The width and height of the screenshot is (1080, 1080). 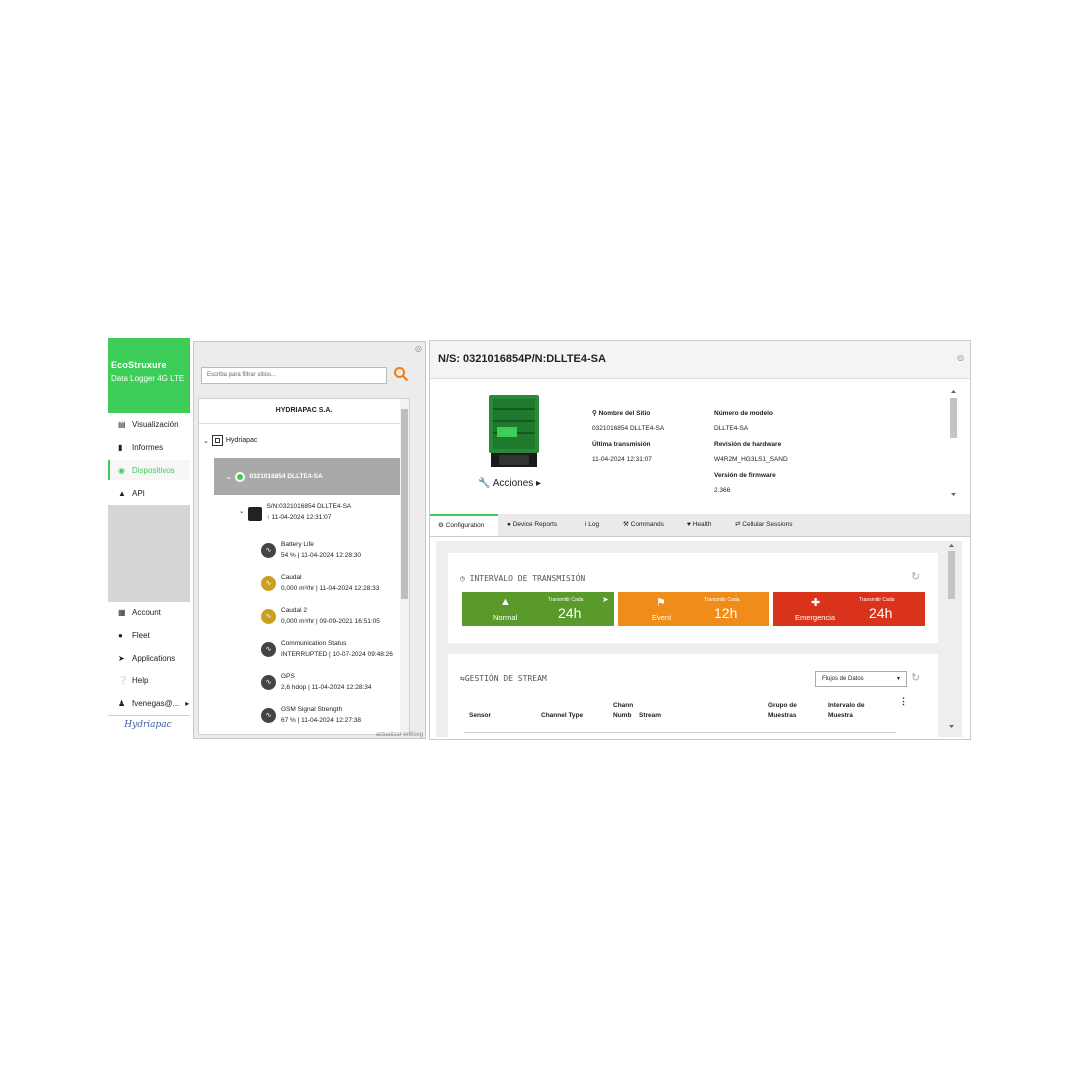 What do you see at coordinates (297, 544) in the screenshot?
I see `sensor-name: Battery Life` at bounding box center [297, 544].